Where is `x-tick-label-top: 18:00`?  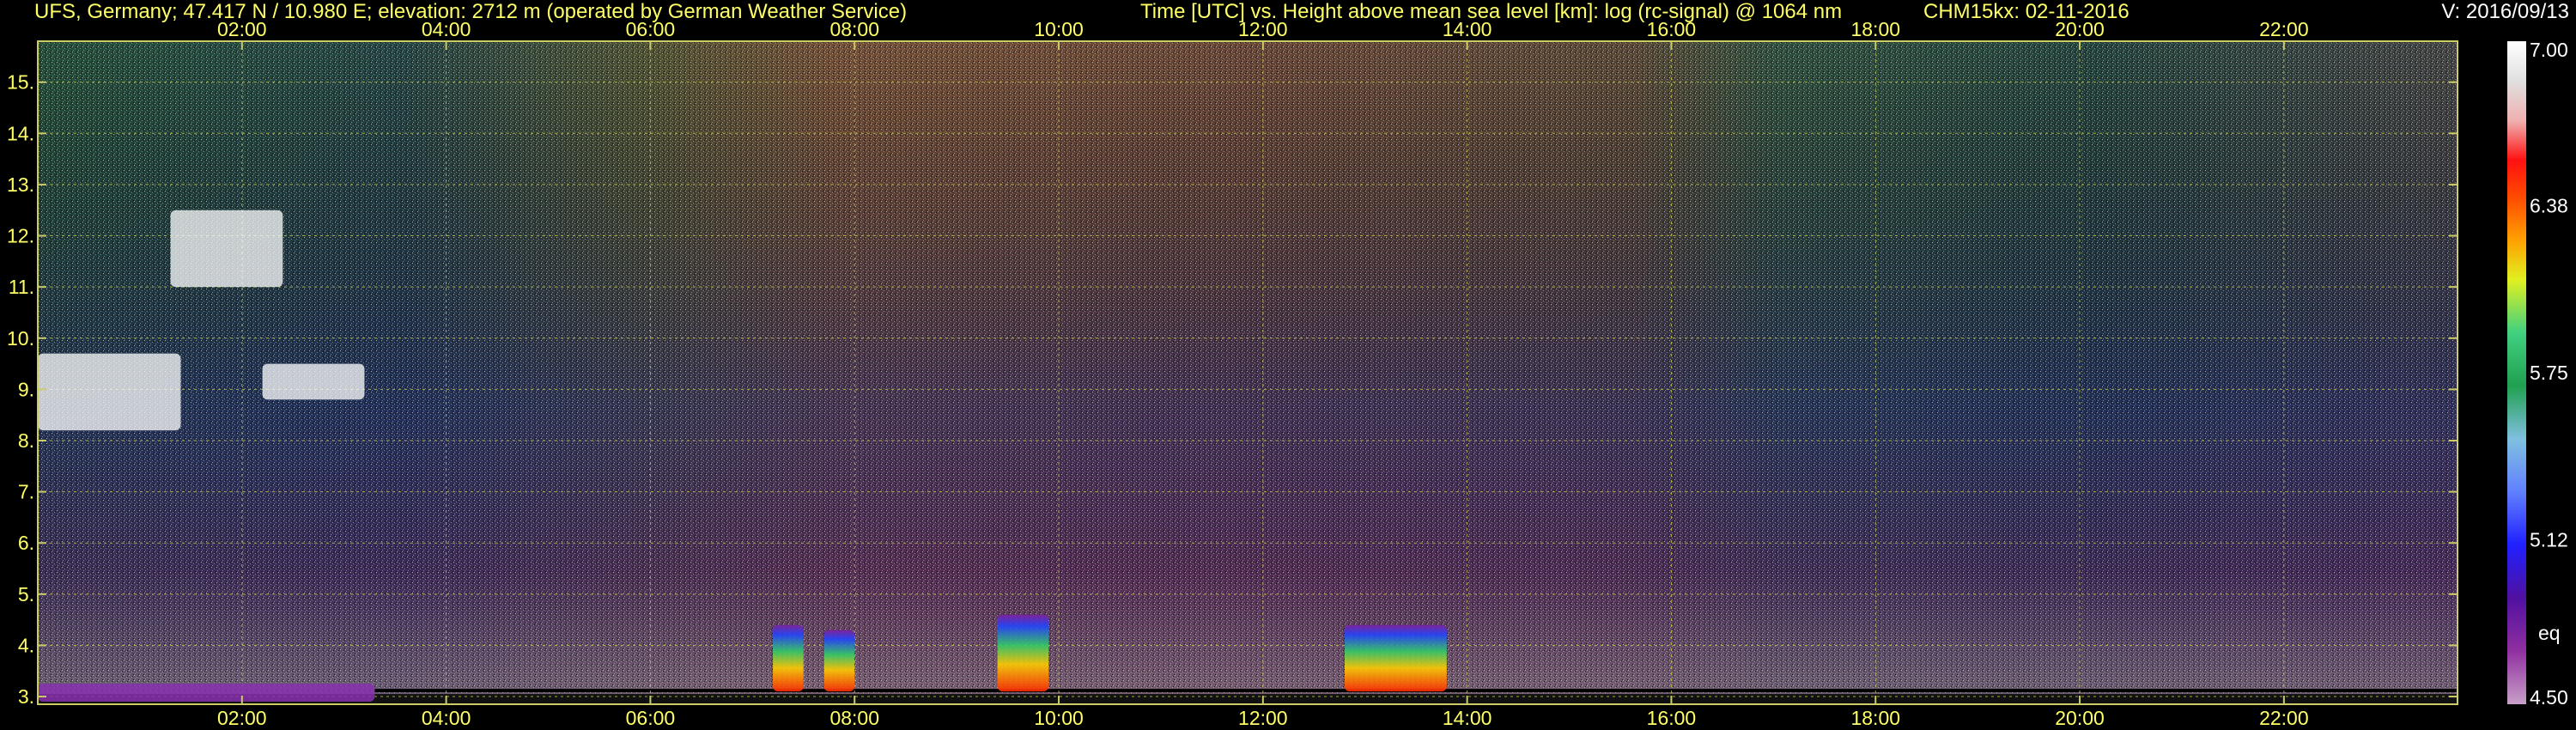 x-tick-label-top: 18:00 is located at coordinates (1875, 29).